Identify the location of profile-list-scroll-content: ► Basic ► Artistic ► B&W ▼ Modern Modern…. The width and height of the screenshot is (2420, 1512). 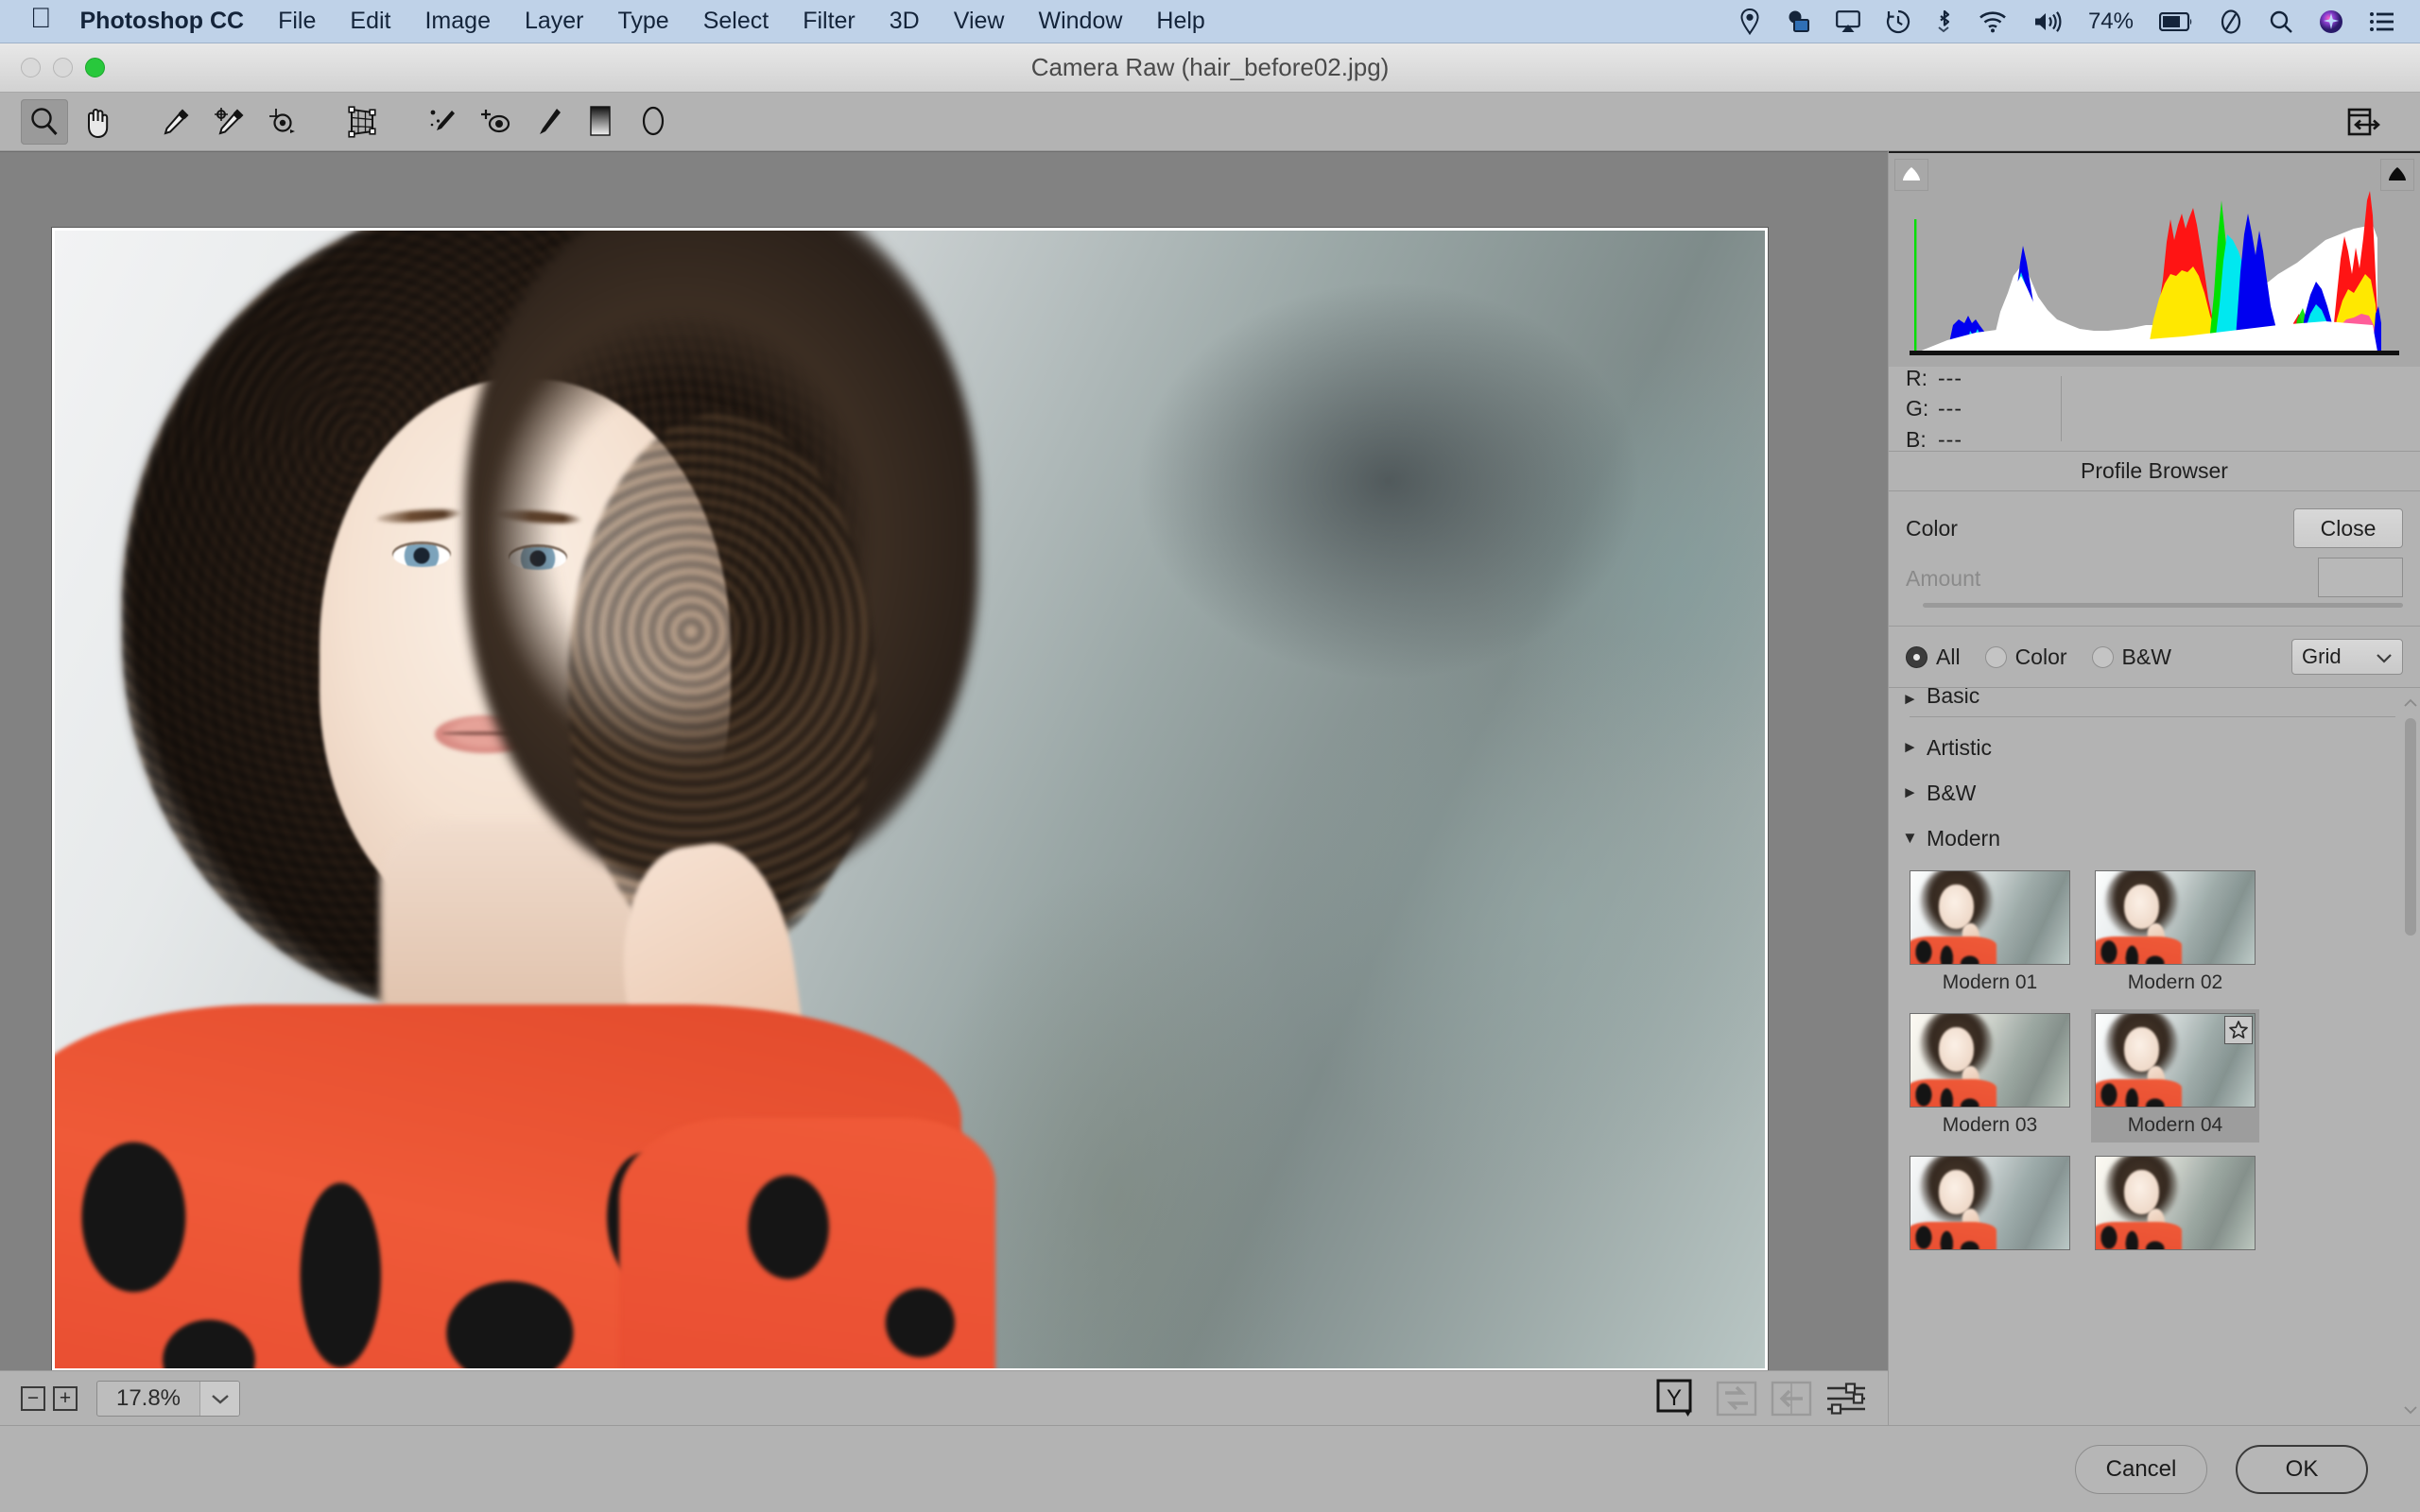
(2146, 1056).